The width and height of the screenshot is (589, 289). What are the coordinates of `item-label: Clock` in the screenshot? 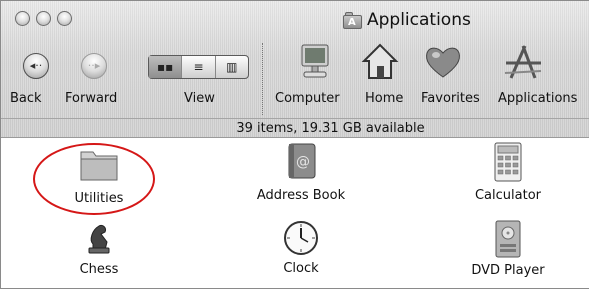 It's located at (301, 268).